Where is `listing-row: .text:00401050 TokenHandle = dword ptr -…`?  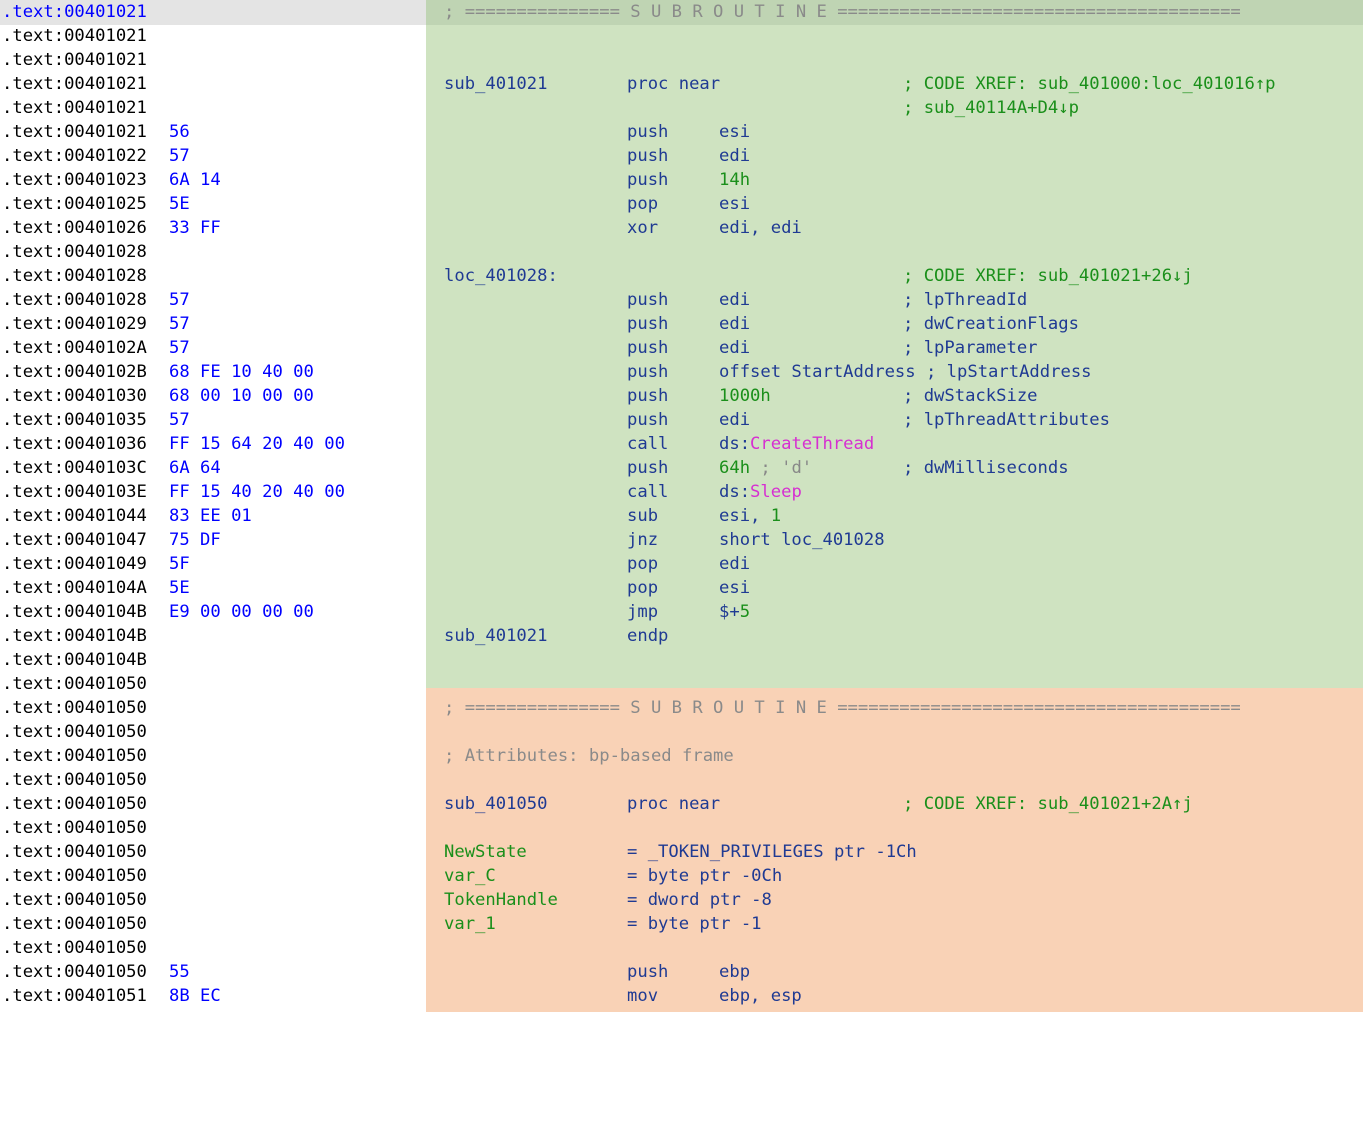 listing-row: .text:00401050 TokenHandle = dword ptr -… is located at coordinates (681, 900).